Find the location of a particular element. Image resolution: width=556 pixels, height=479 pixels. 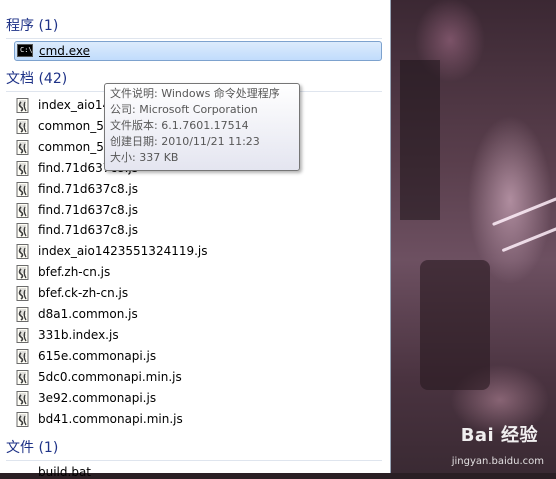

document-result-row: bfef.zh-cn.js is located at coordinates (196, 272).